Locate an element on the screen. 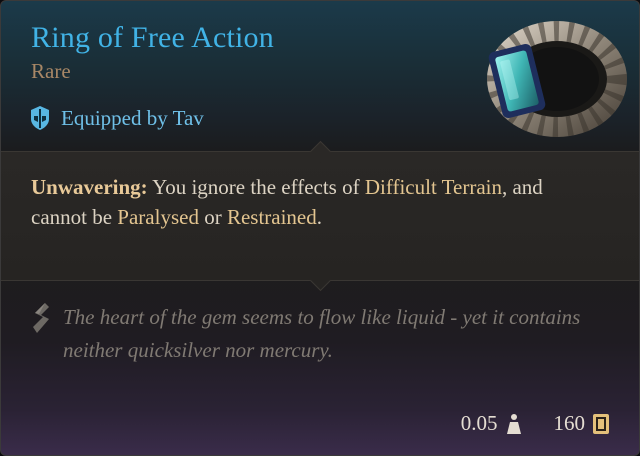 The image size is (640, 456). equipped-status: Equipped by Tav is located at coordinates (116, 118).